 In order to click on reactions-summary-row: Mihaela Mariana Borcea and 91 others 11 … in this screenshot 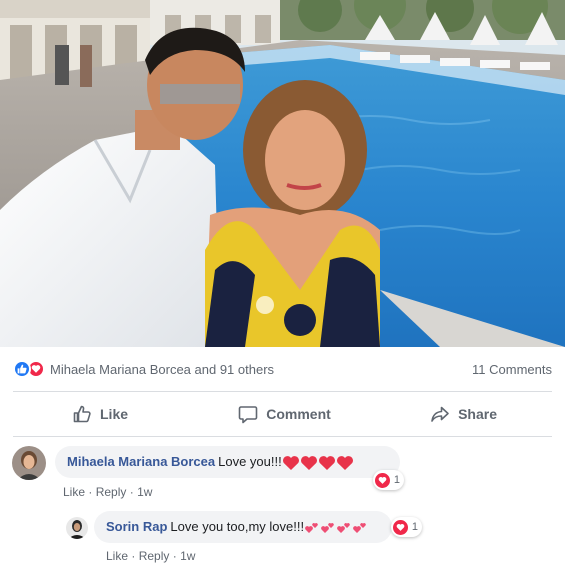, I will do `click(282, 369)`.